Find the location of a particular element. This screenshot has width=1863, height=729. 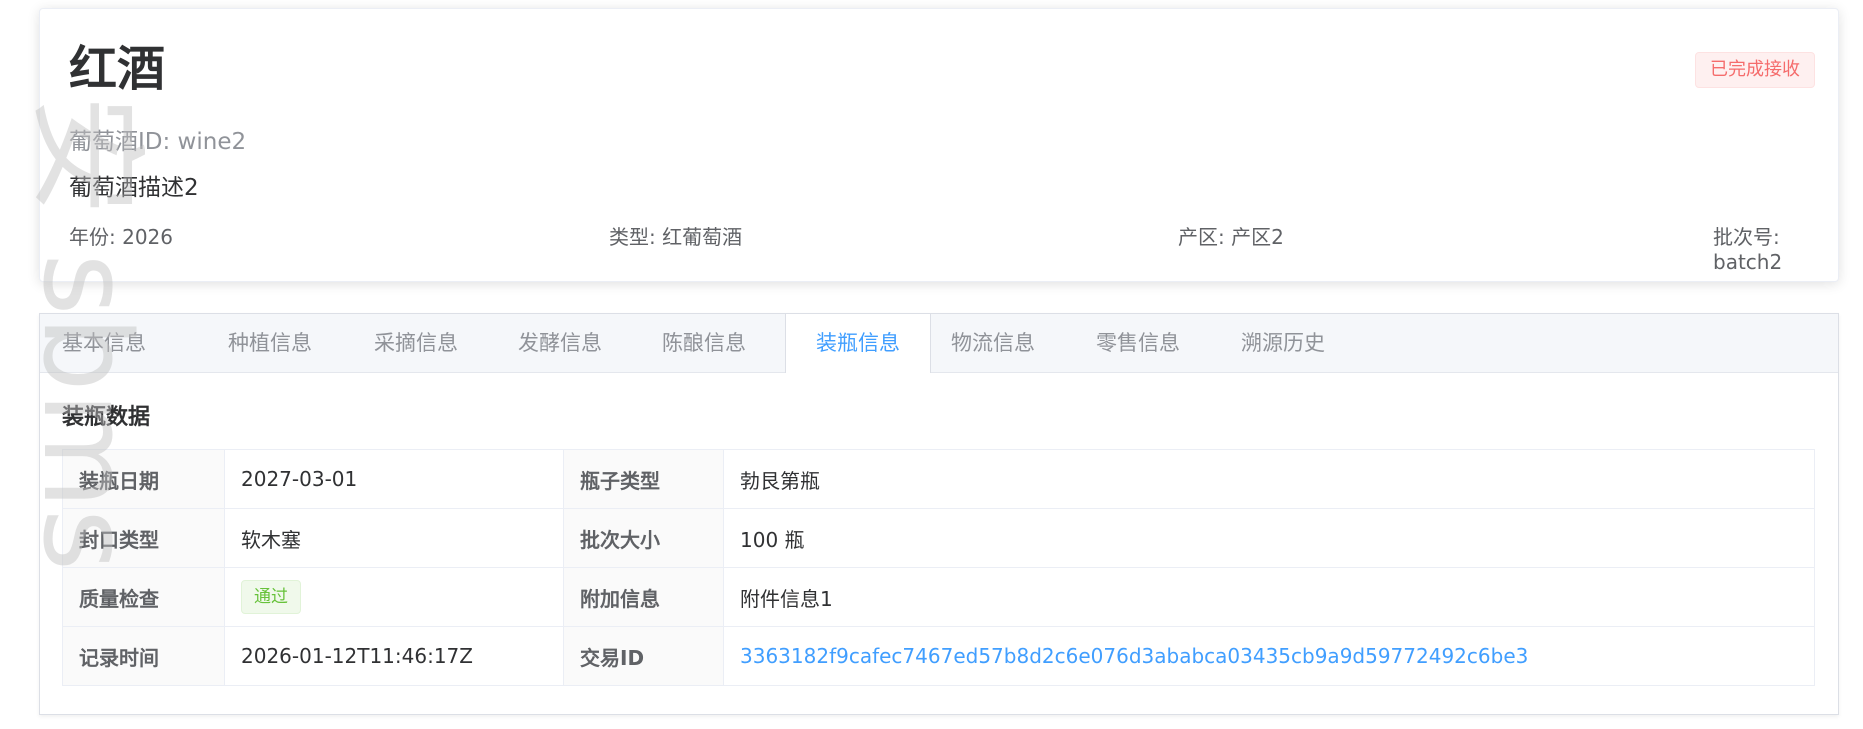

label-bottle-type: 瓶子类型 is located at coordinates (643, 479).